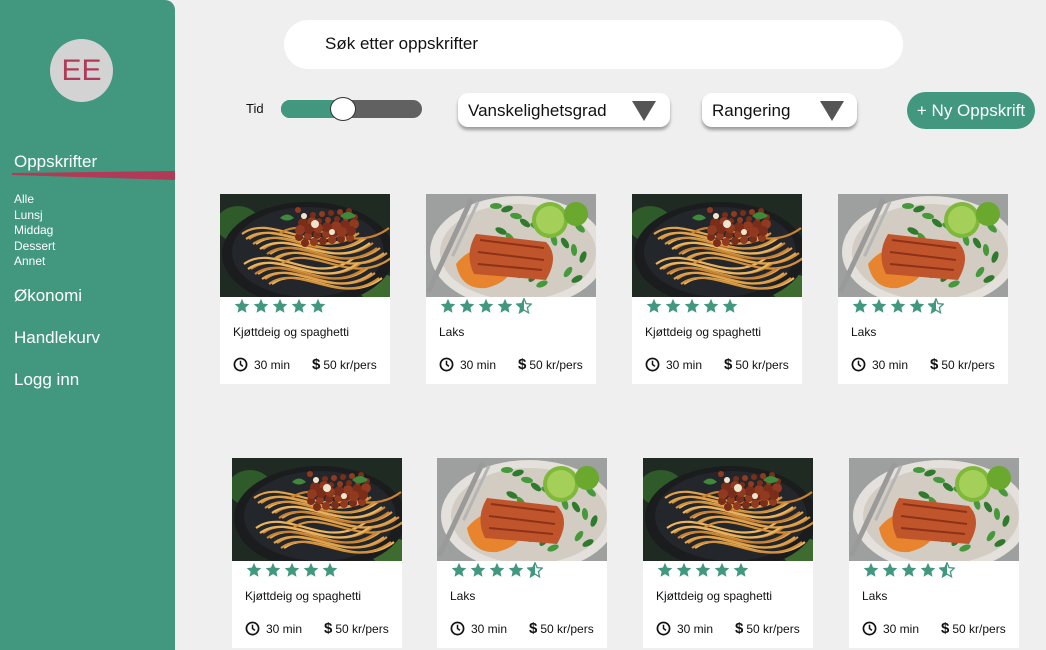 The height and width of the screenshot is (650, 1046). Describe the element at coordinates (81, 70) in the screenshot. I see `avatar: EE` at that location.